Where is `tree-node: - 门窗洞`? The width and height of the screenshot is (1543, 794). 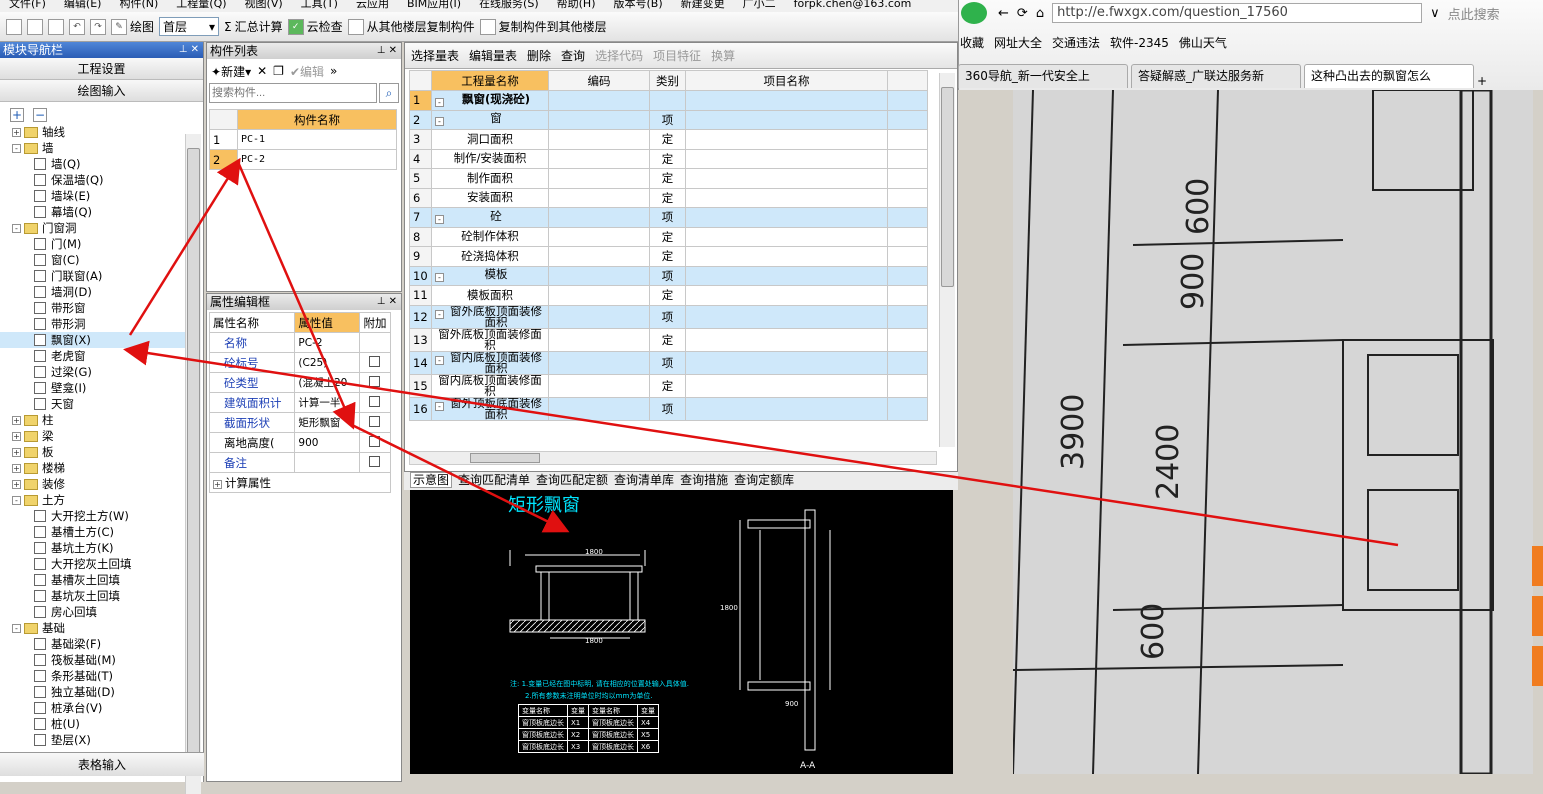
tree-node: - 门窗洞 is located at coordinates (93, 228).